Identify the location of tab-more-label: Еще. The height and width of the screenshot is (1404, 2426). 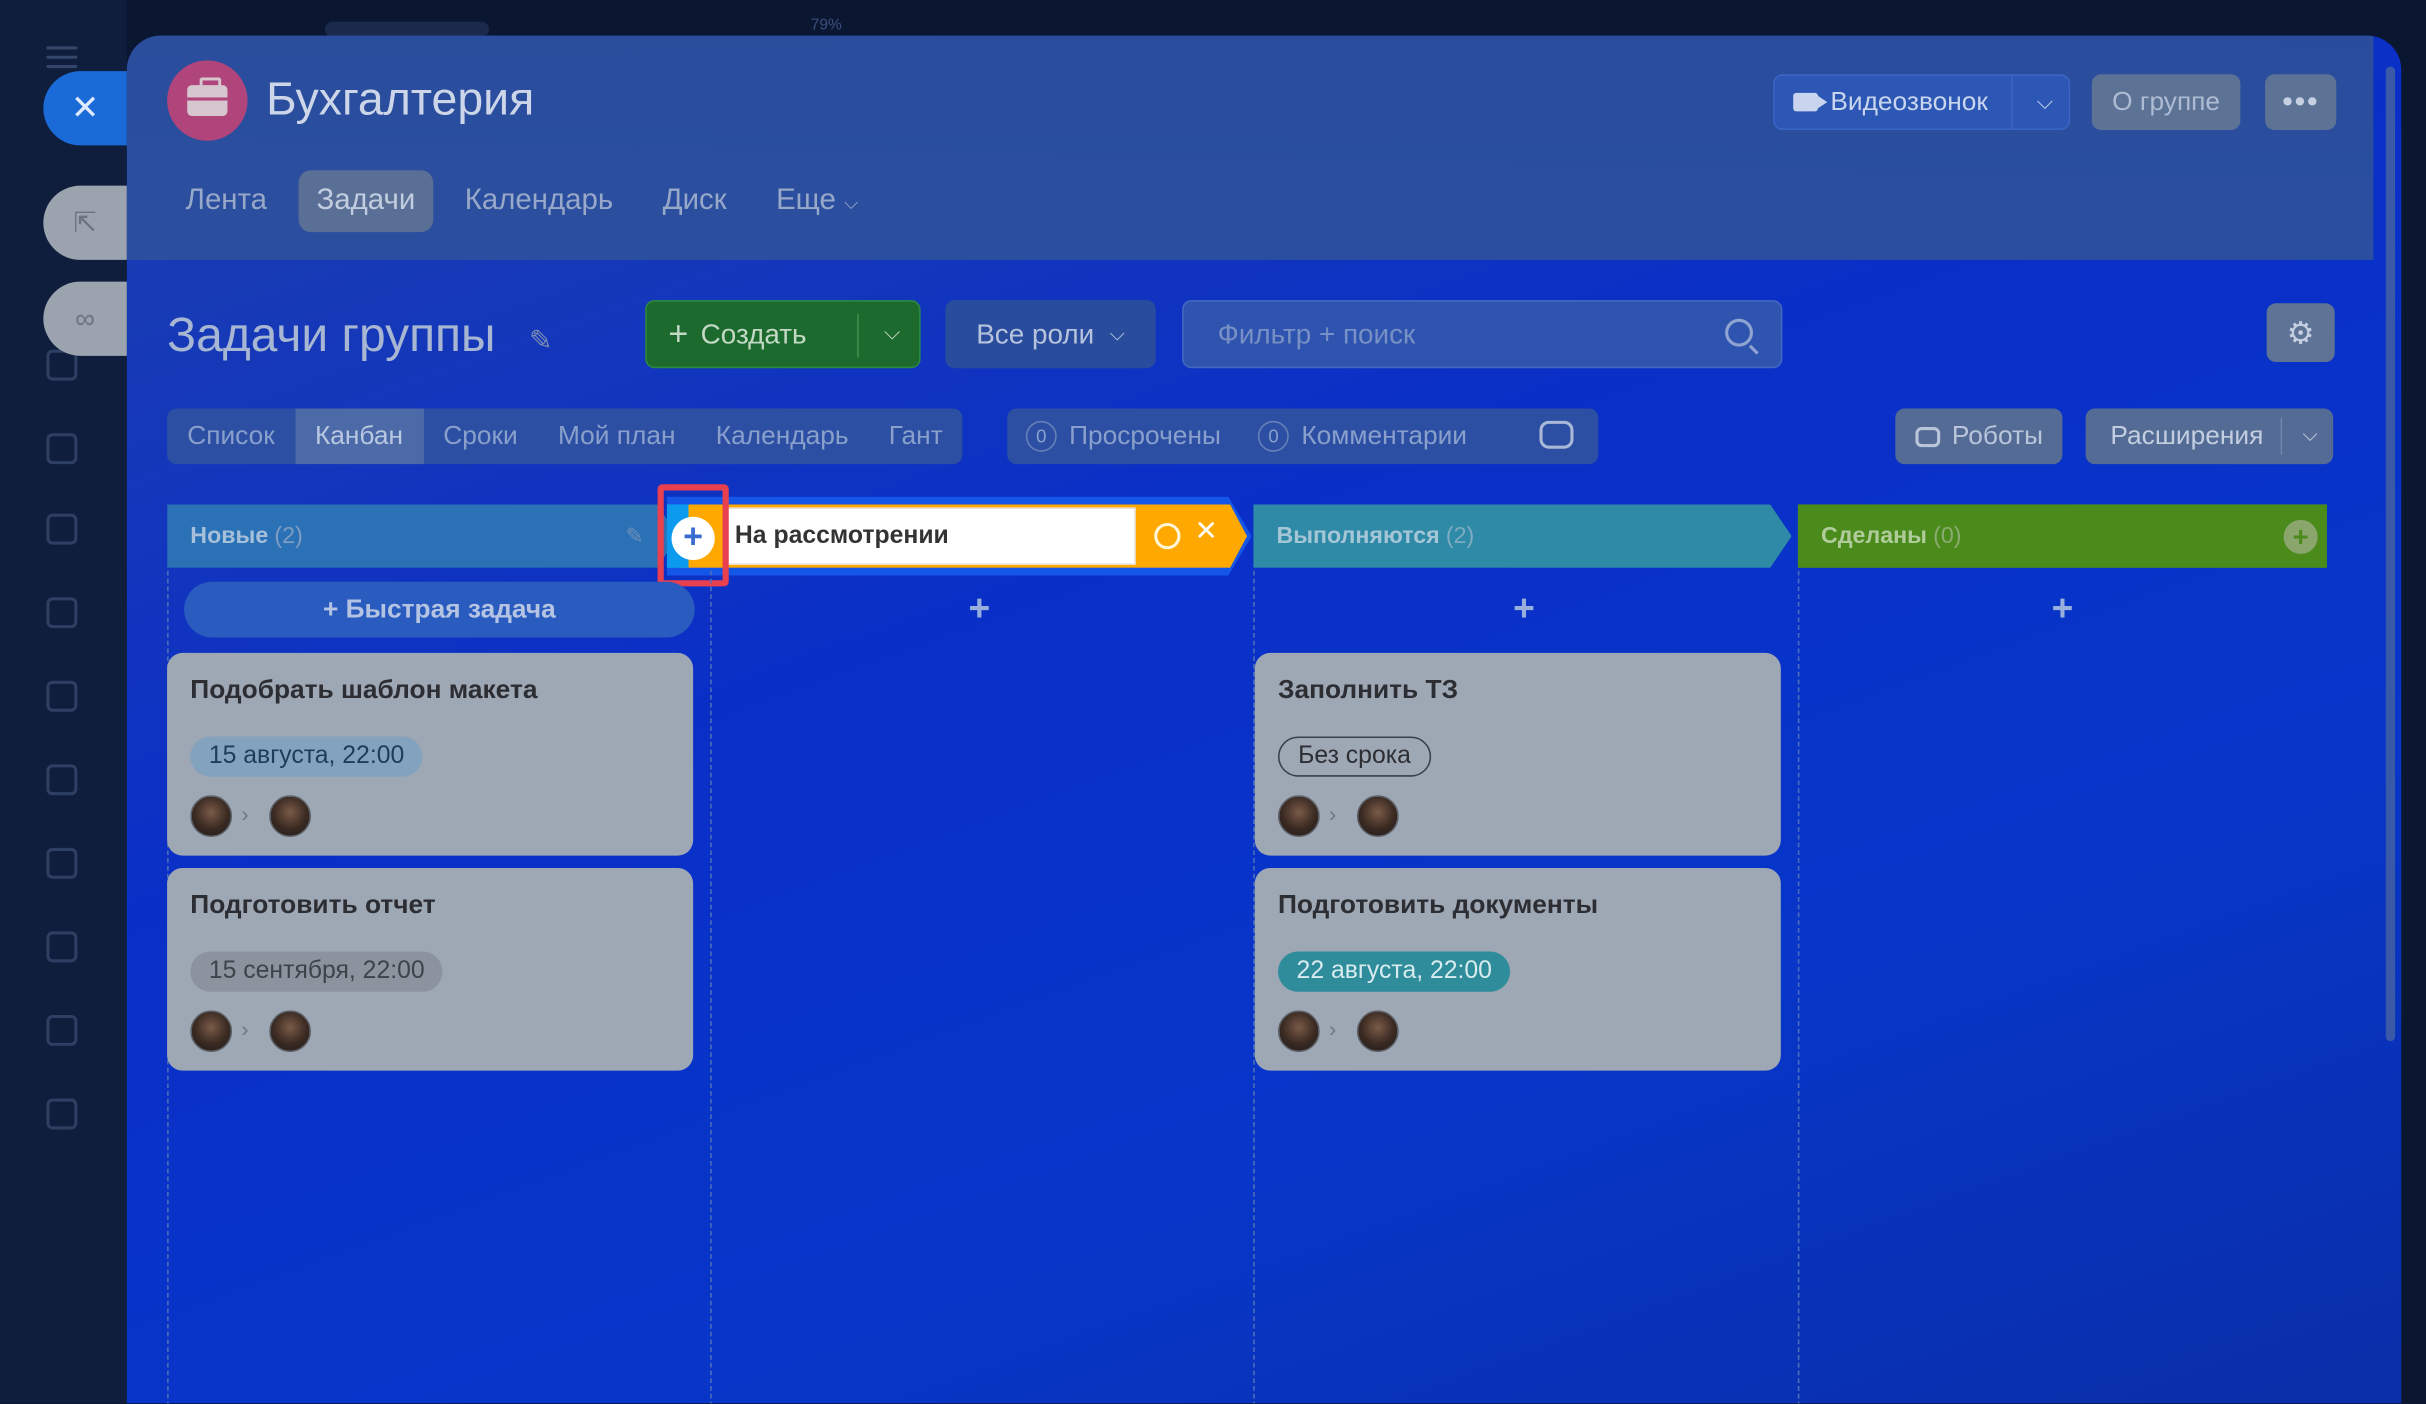
(806, 200).